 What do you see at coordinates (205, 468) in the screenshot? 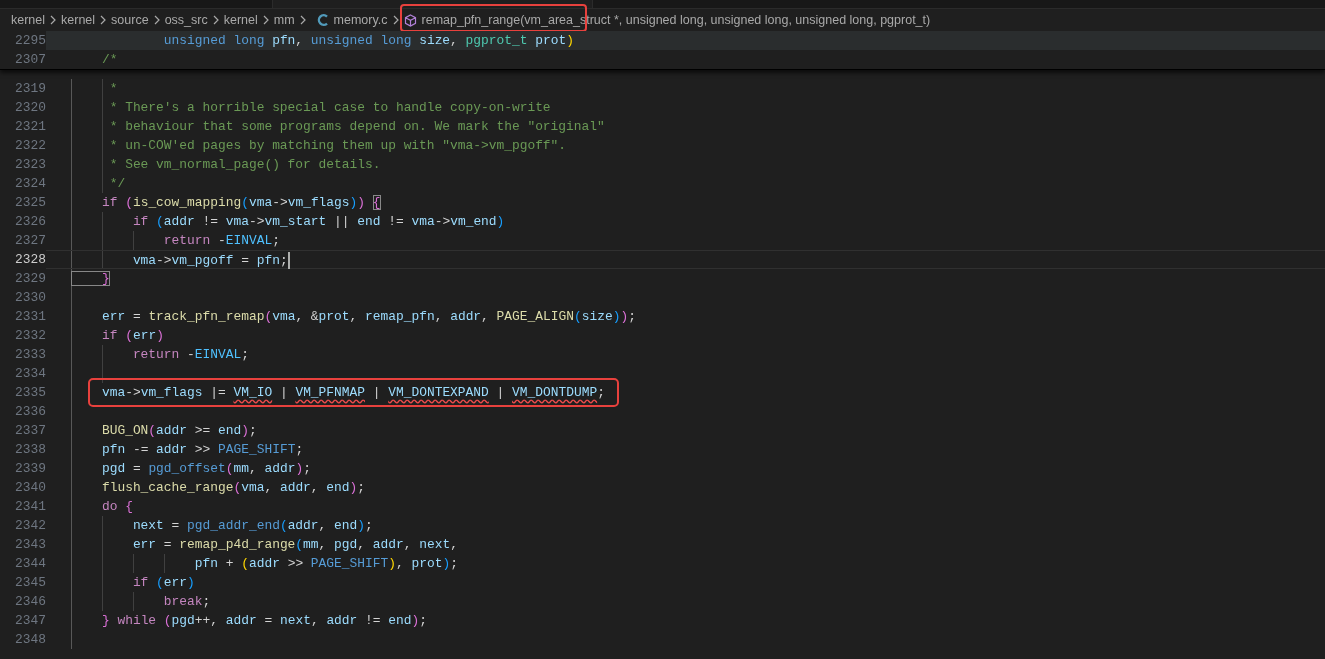
I see `code-line: pgd = pgd_offset(mm, addr);` at bounding box center [205, 468].